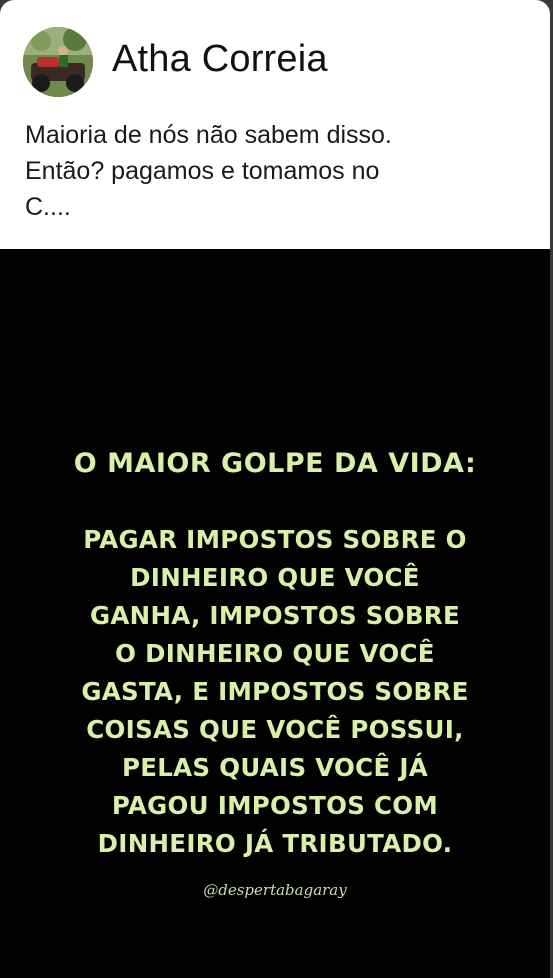 This screenshot has height=978, width=553. I want to click on meme-body-line: PAGOU IMPOSTOS COM, so click(275, 805).